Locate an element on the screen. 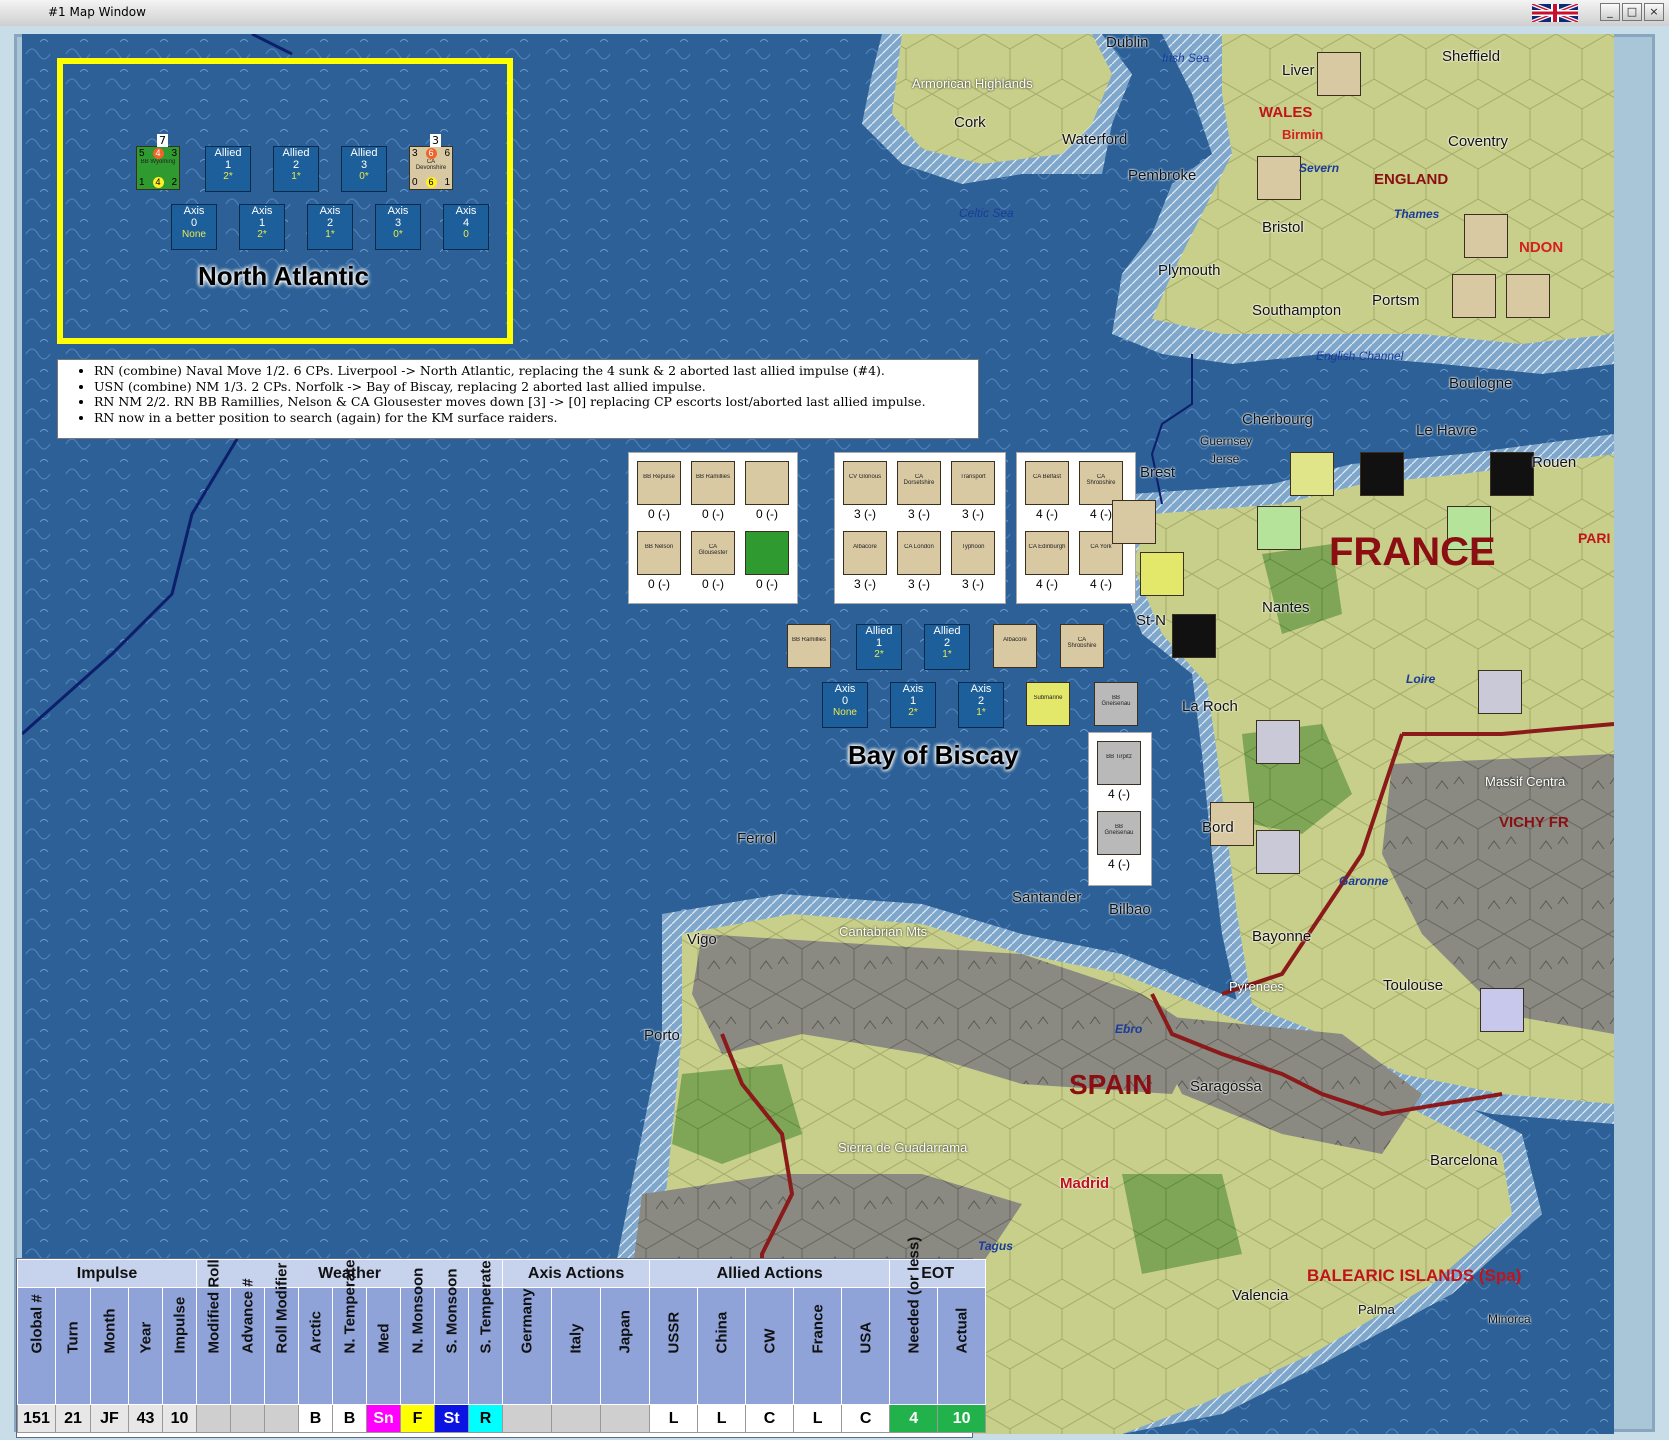 This screenshot has height=1440, width=1669. col-header: S. Monsoon is located at coordinates (452, 1337).